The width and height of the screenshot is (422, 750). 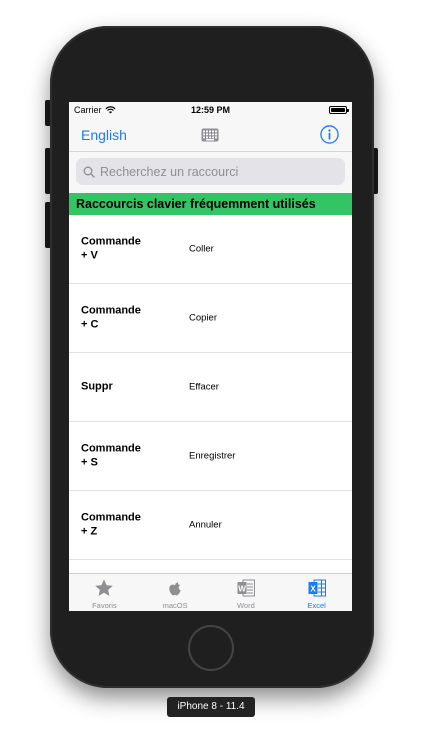 What do you see at coordinates (104, 135) in the screenshot?
I see `language-button: English` at bounding box center [104, 135].